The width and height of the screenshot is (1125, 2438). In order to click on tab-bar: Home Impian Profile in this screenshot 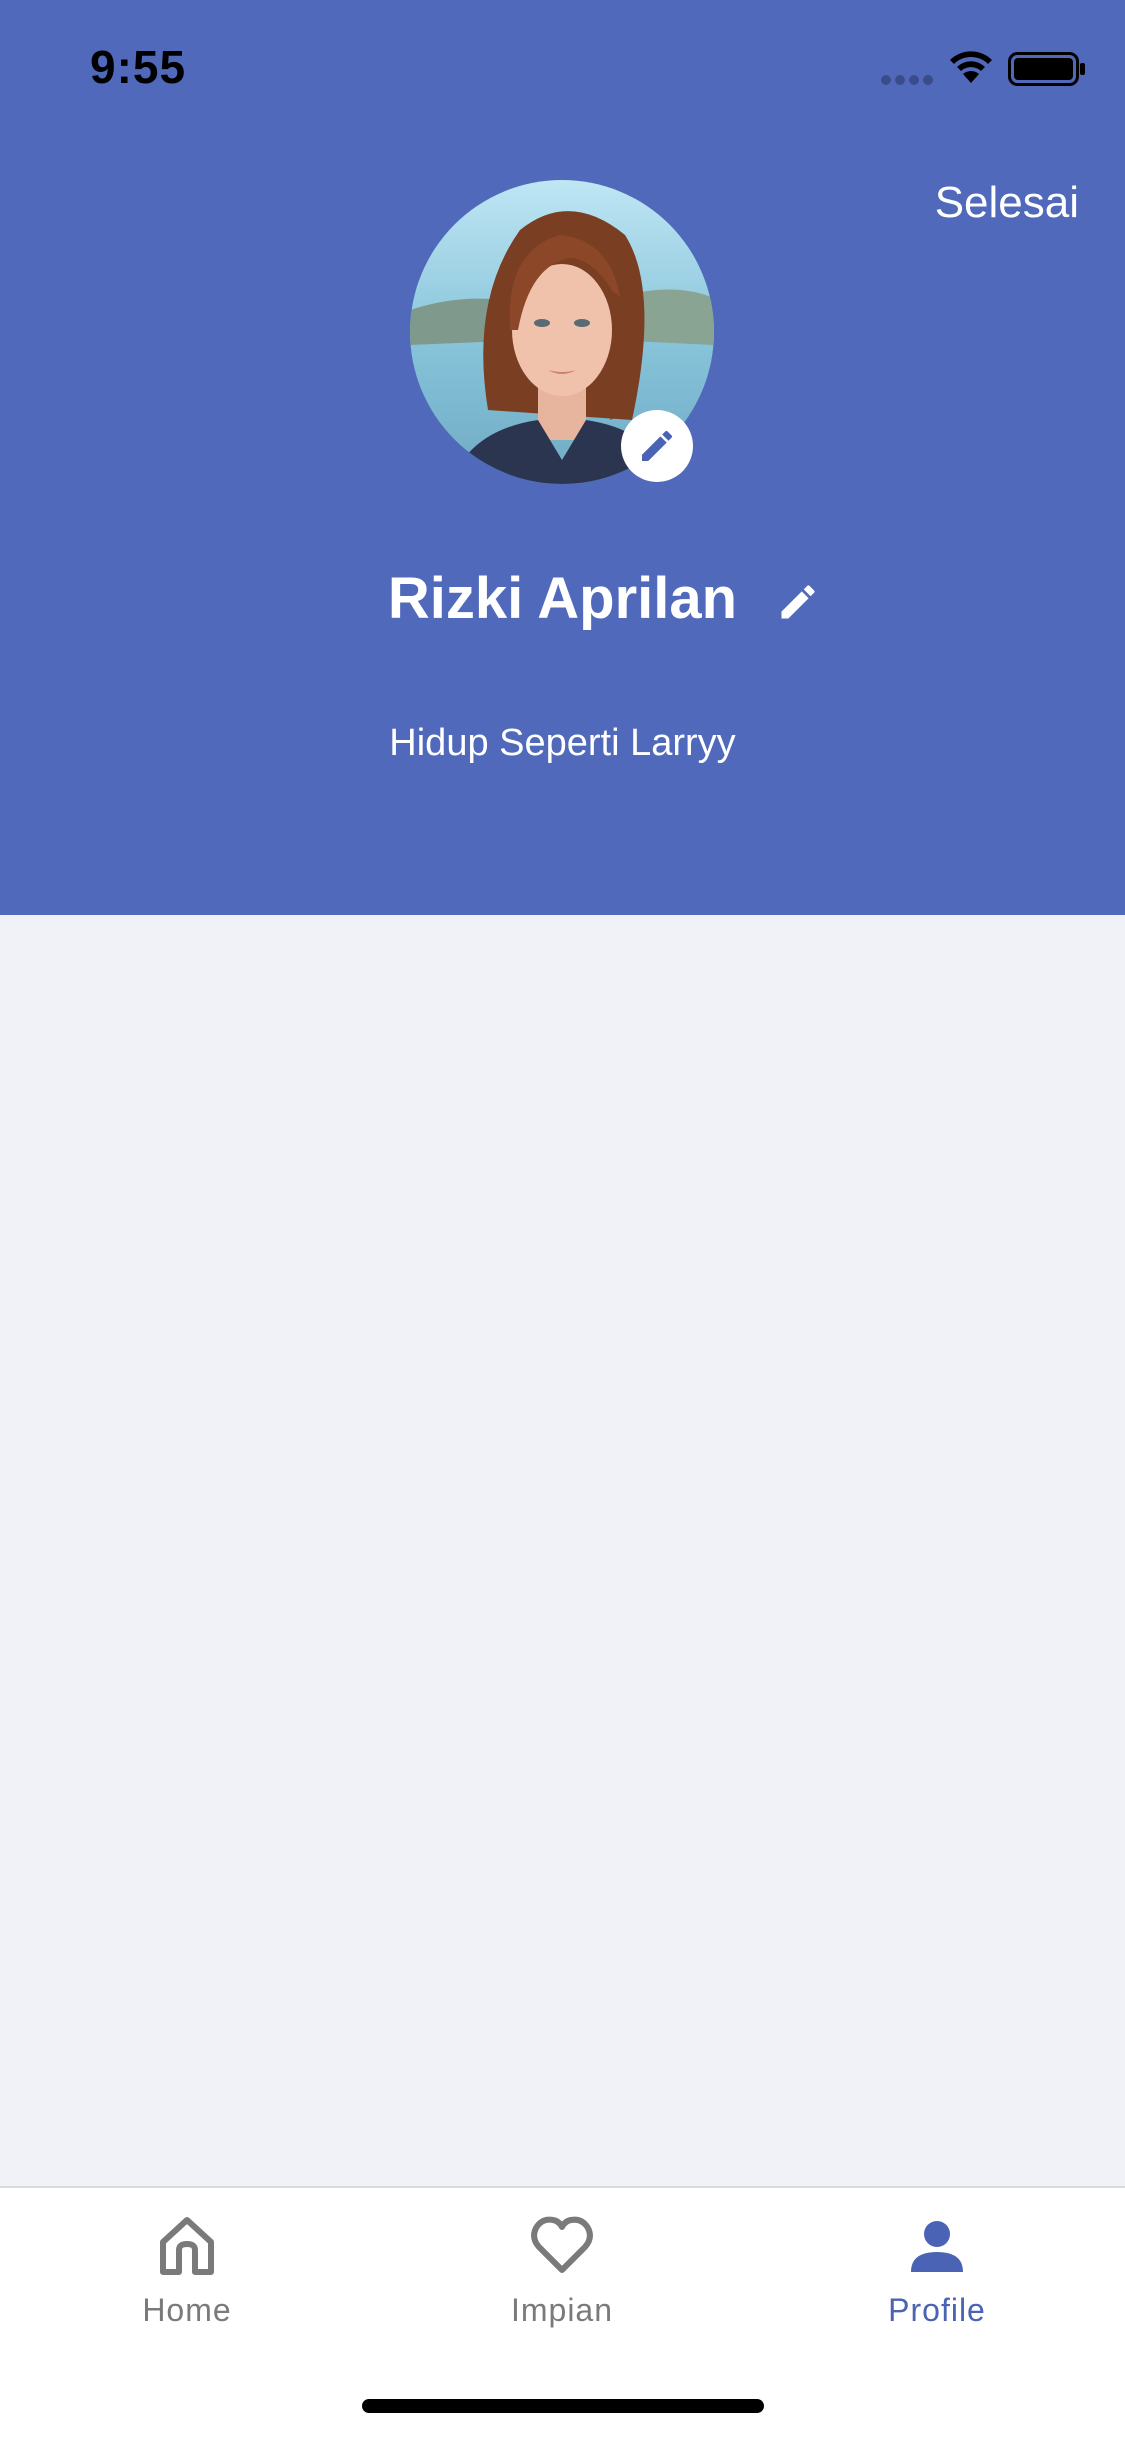, I will do `click(562, 2312)`.